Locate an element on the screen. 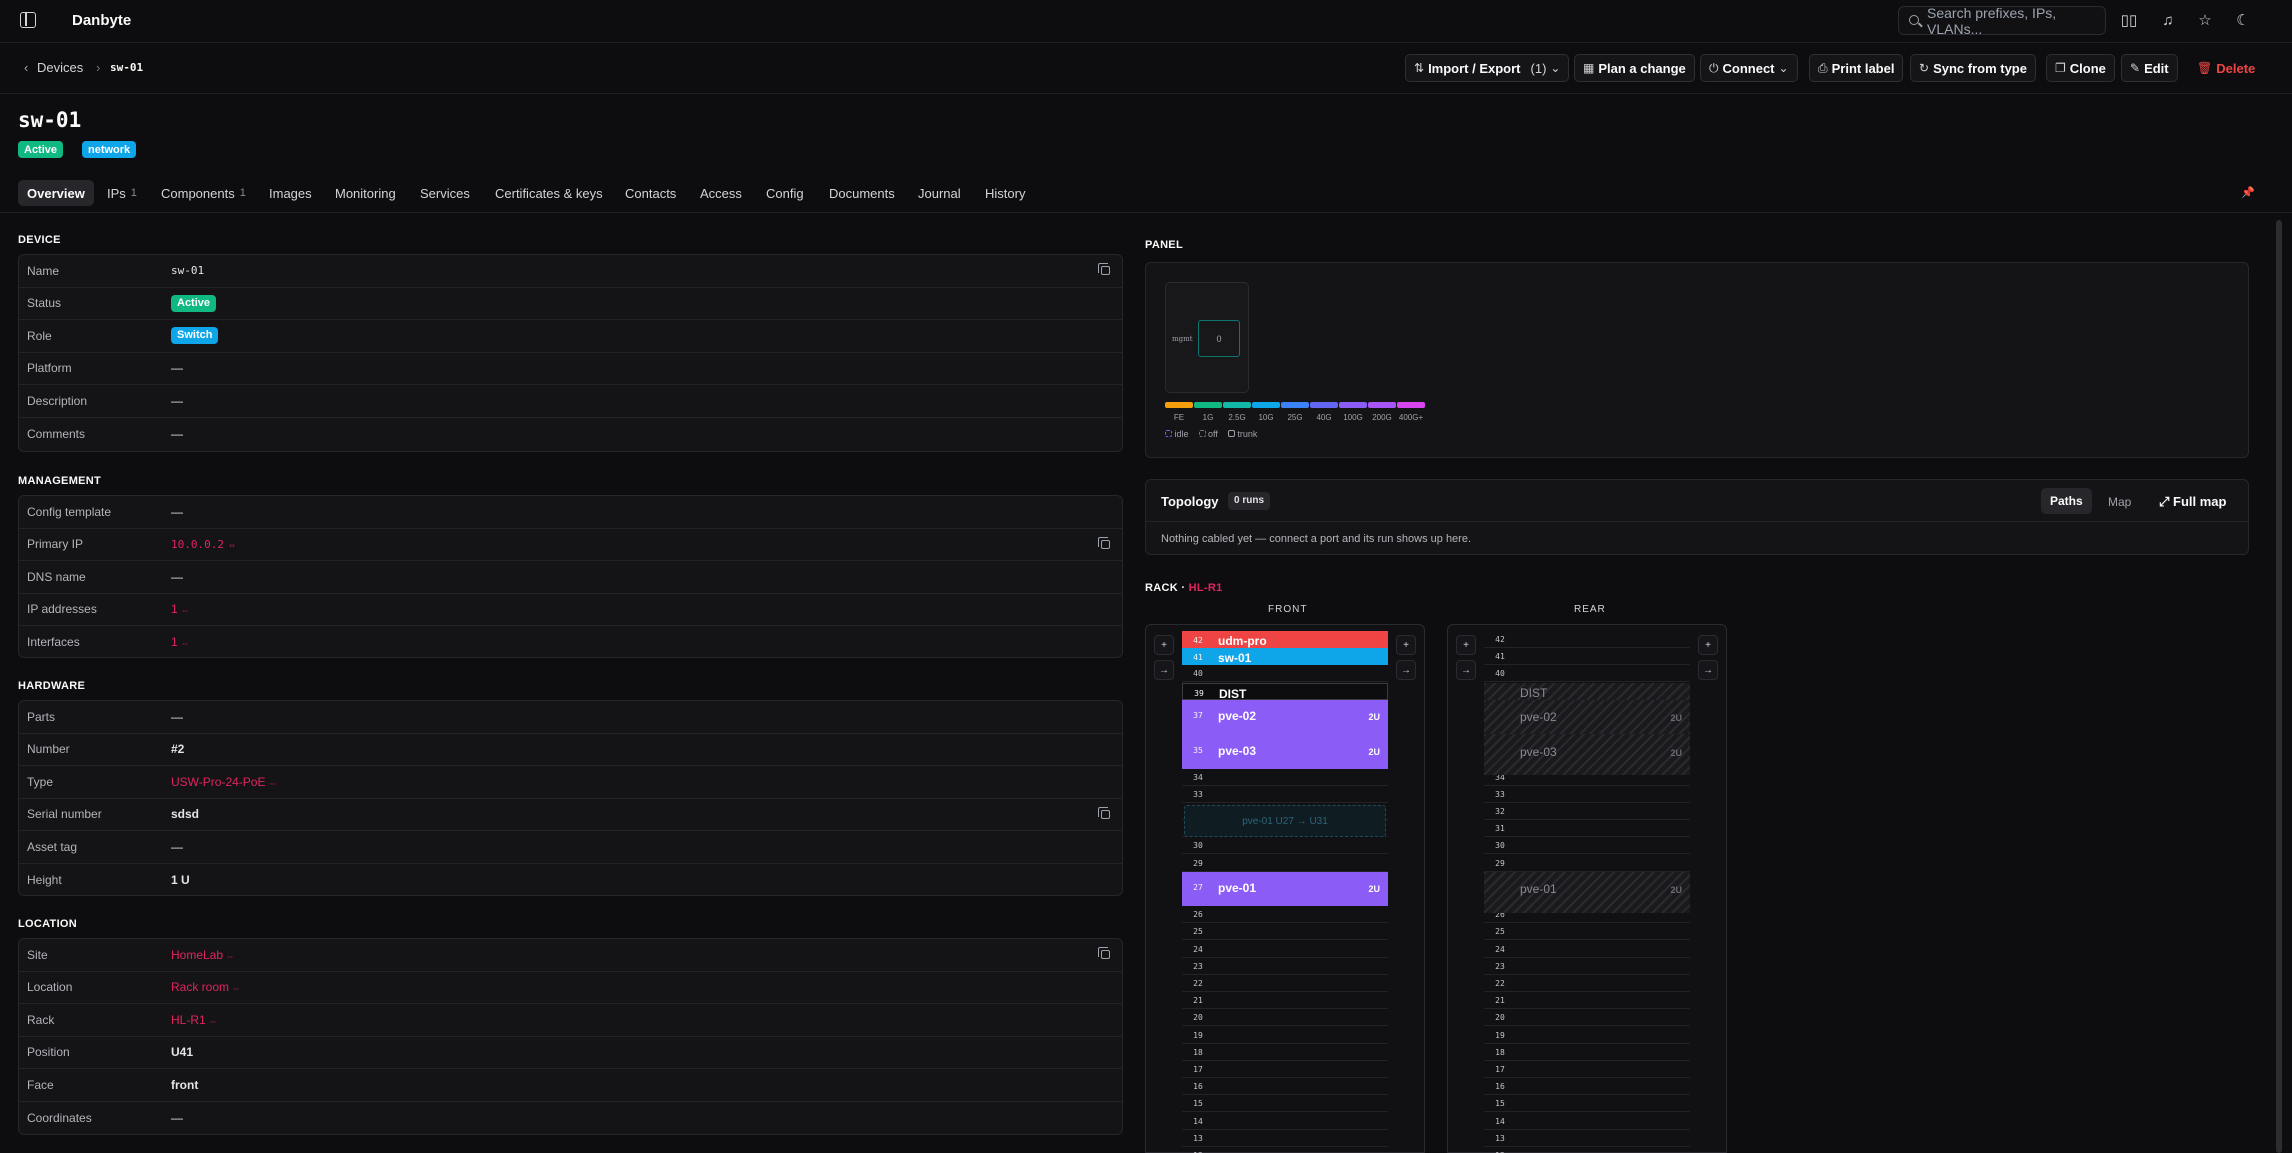 This screenshot has height=1153, width=2292. clone-button: ❐ Clone is located at coordinates (2080, 68).